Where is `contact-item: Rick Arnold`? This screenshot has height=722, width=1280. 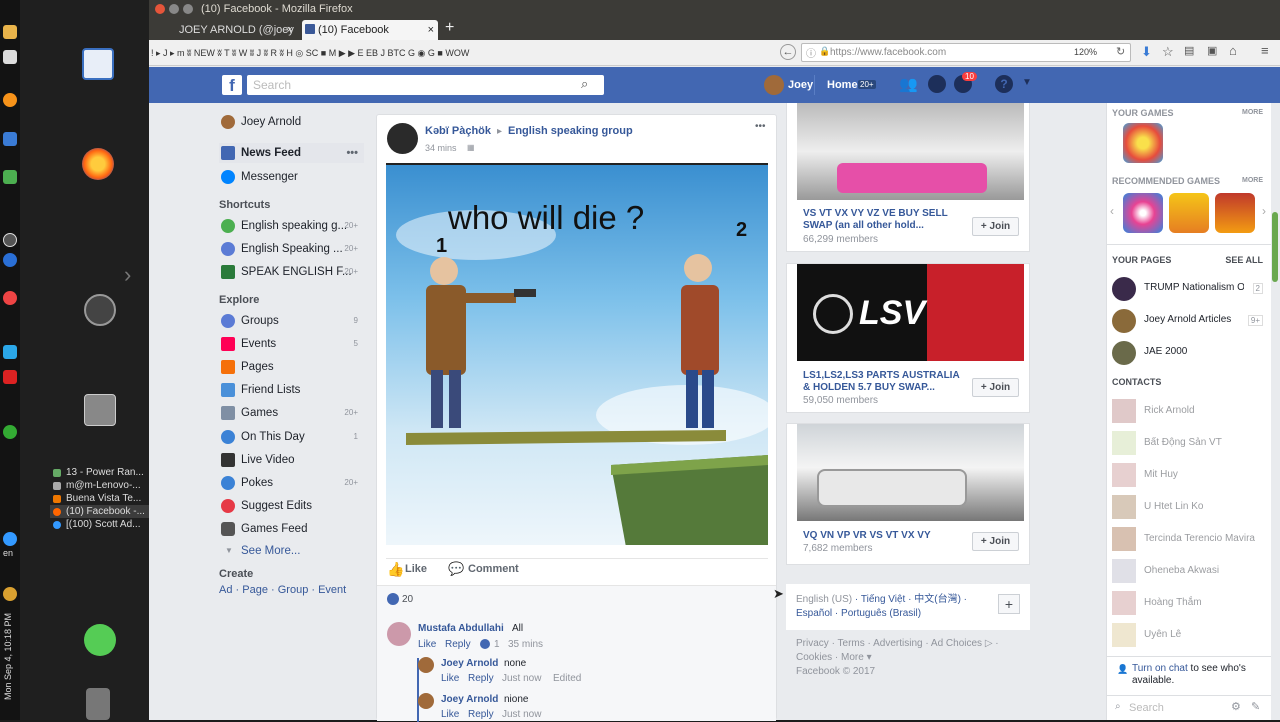 contact-item: Rick Arnold is located at coordinates (1189, 412).